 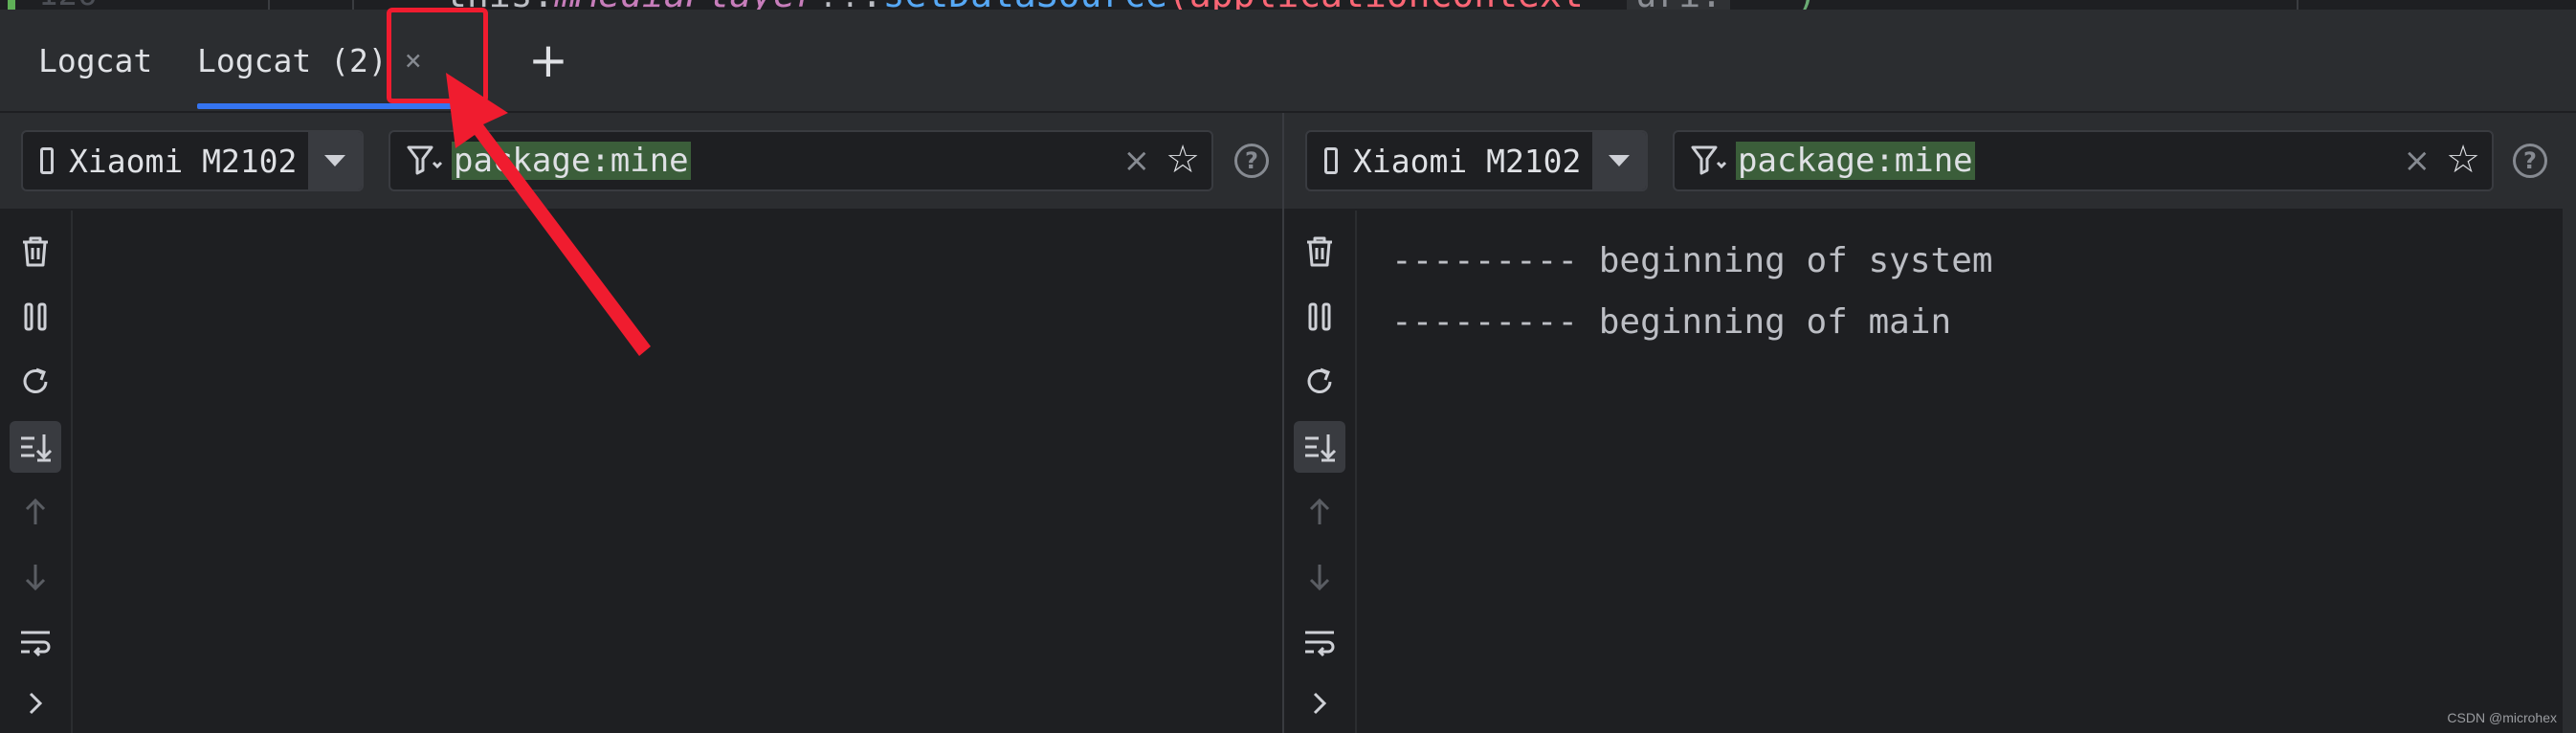 I want to click on window-edge, so click(x=2569, y=423).